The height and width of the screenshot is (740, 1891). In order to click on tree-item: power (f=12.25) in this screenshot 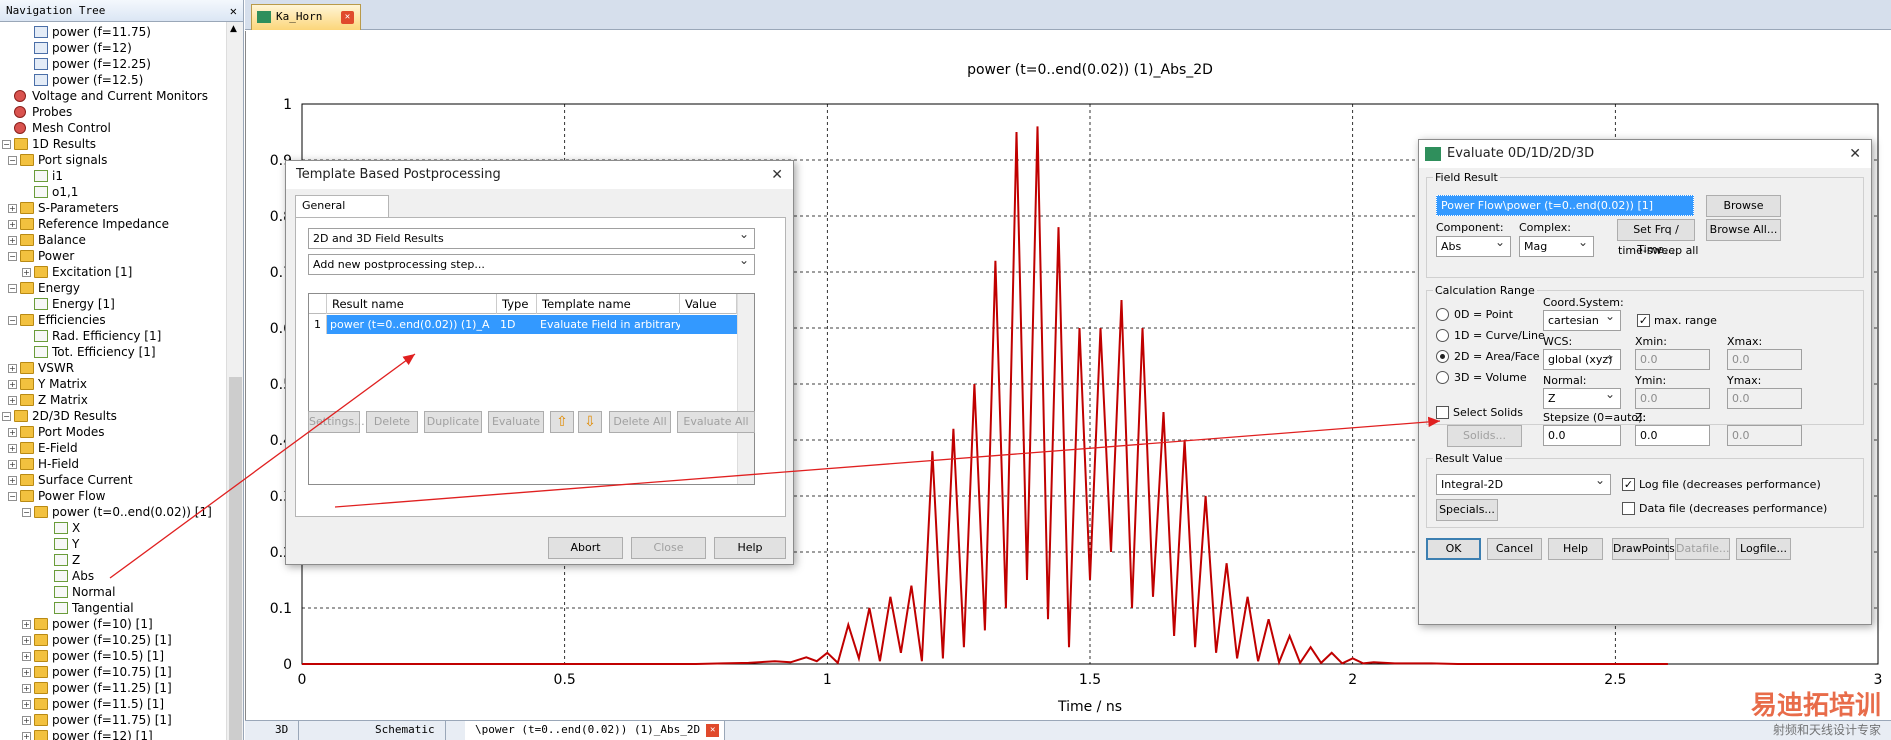, I will do `click(113, 64)`.